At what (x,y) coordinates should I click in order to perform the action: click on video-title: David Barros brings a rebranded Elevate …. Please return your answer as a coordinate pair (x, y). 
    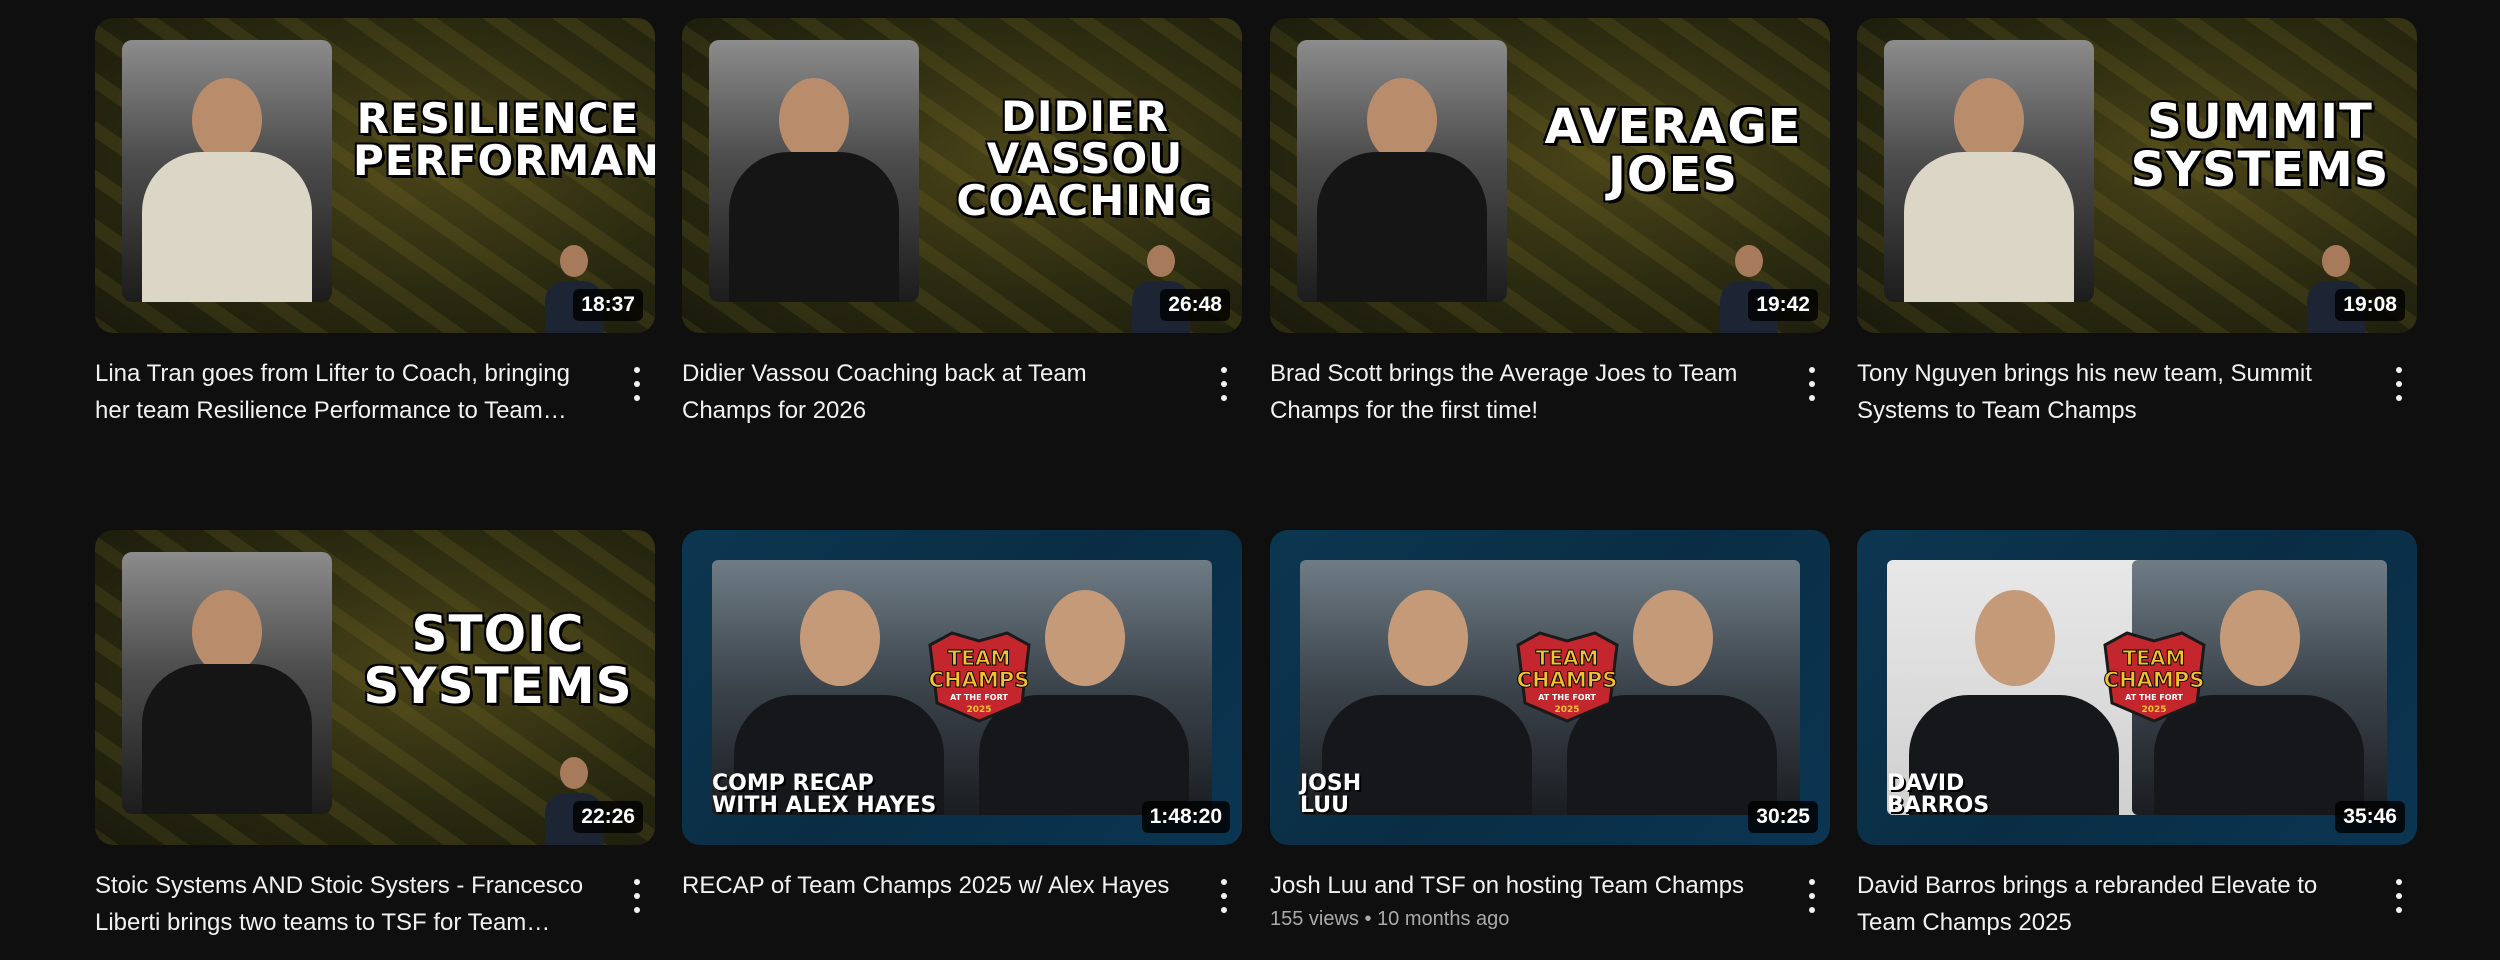
    Looking at the image, I should click on (2107, 904).